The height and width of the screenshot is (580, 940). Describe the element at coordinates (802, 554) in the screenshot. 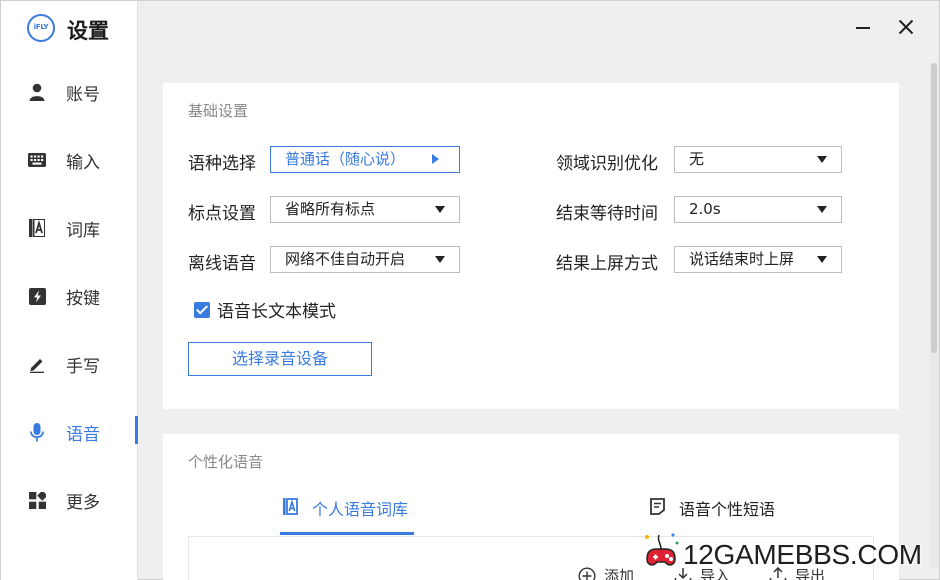

I see `watermark-text: 12GAMEBBS.COM` at that location.